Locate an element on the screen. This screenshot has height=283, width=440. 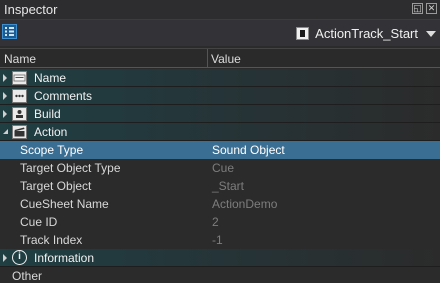
selected-object-name: ActionTrack_Start is located at coordinates (366, 33).